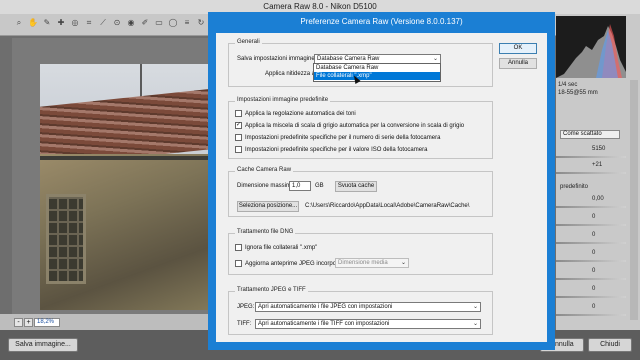 The height and width of the screenshot is (360, 640). What do you see at coordinates (377, 76) in the screenshot?
I see `dropdown-option-xmp: File collaterali ".xmp"` at bounding box center [377, 76].